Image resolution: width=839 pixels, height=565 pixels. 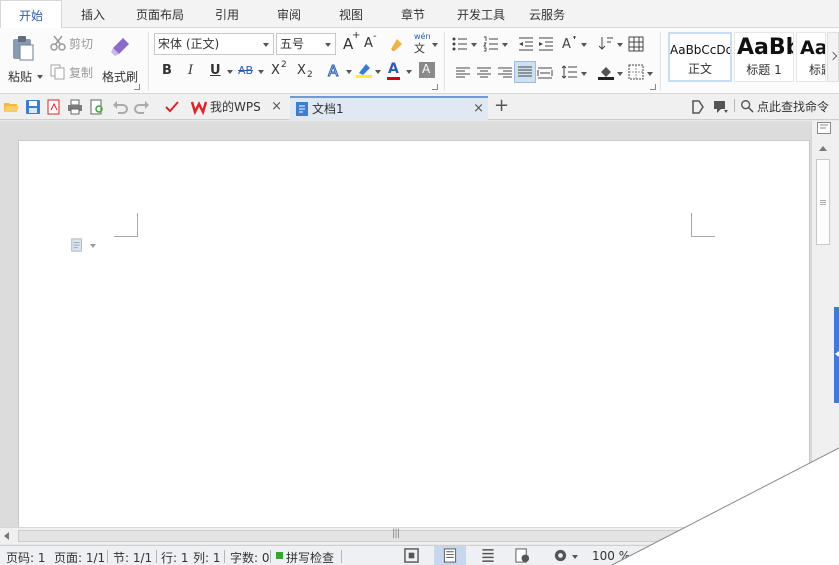 What do you see at coordinates (370, 71) in the screenshot?
I see `highlight-button` at bounding box center [370, 71].